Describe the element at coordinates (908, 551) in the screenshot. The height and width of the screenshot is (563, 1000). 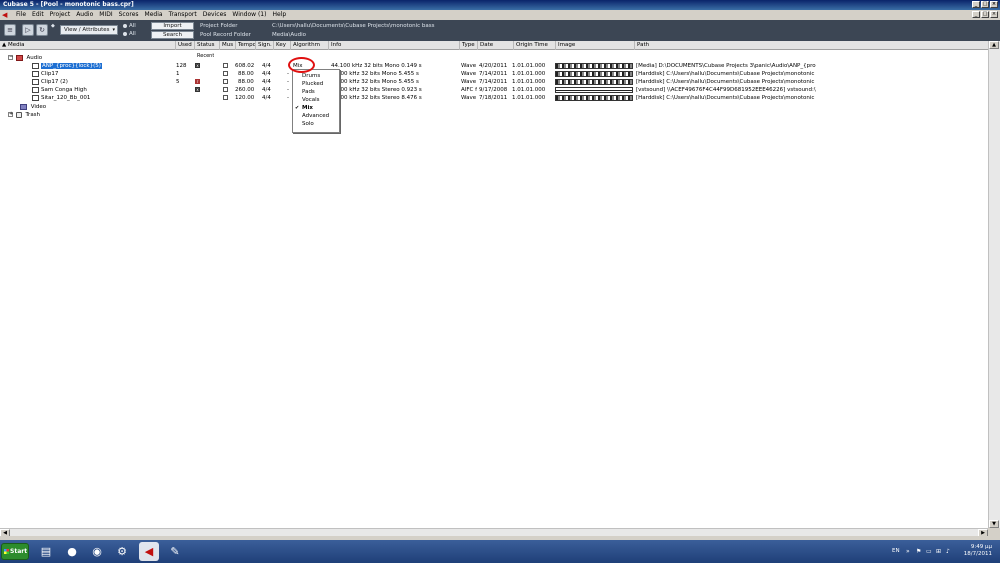
I see `show-hidden-icons-icon: »` at that location.